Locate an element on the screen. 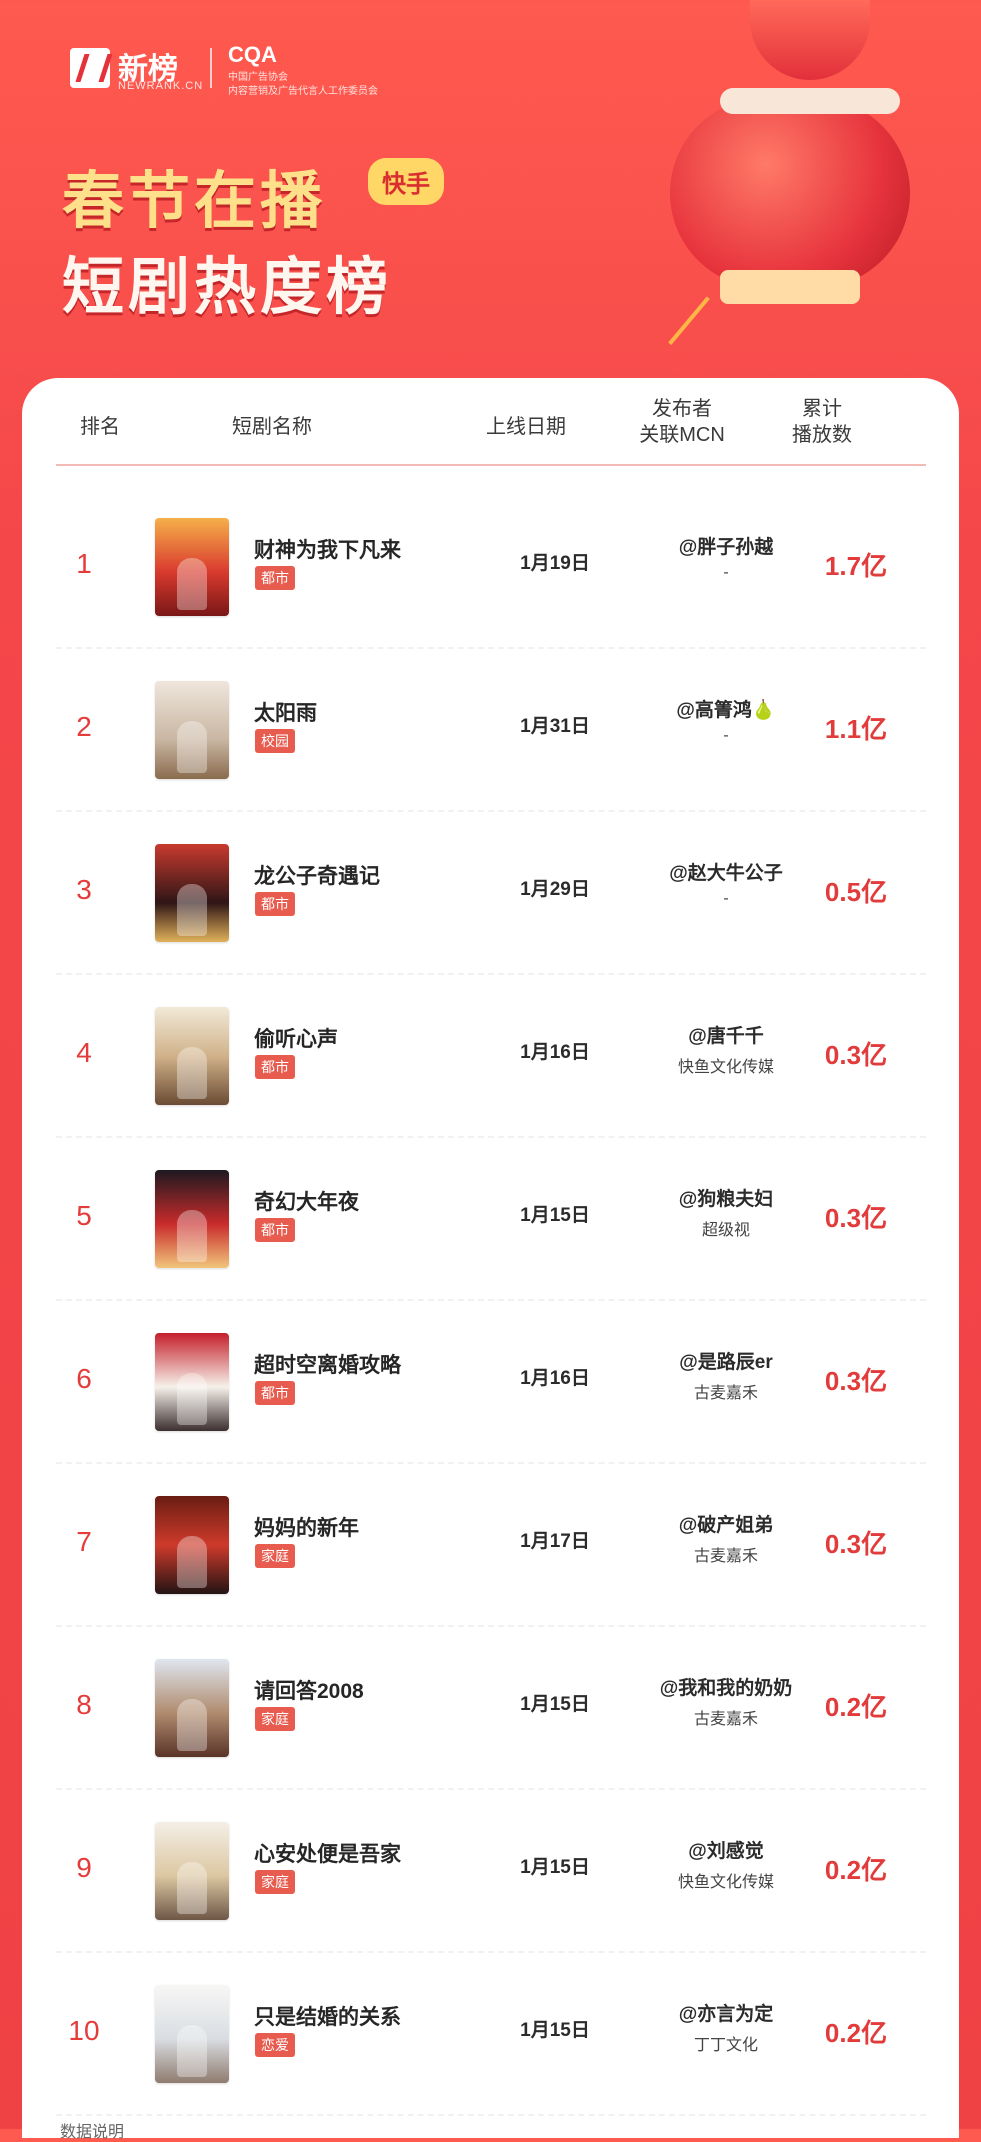  page-title-line1: 春节在播 is located at coordinates (194, 201).